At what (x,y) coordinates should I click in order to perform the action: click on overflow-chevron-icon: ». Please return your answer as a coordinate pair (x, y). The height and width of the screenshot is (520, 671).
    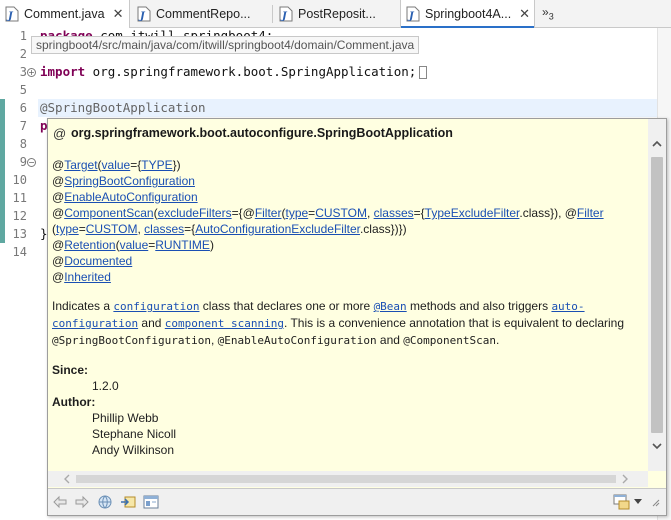
    Looking at the image, I should click on (545, 12).